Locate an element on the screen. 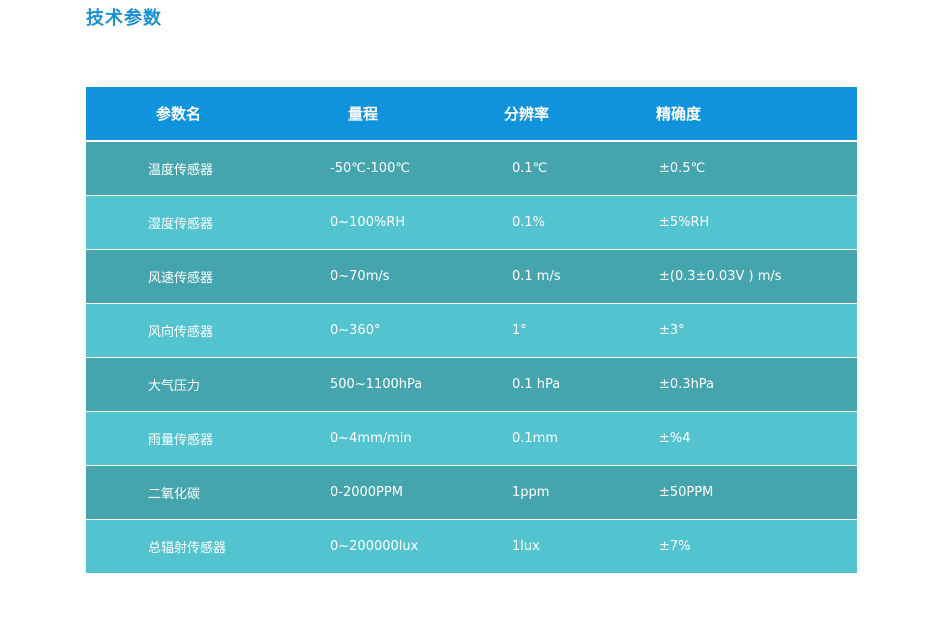 This screenshot has height=627, width=945. cell-range: 0~200000lux is located at coordinates (374, 546).